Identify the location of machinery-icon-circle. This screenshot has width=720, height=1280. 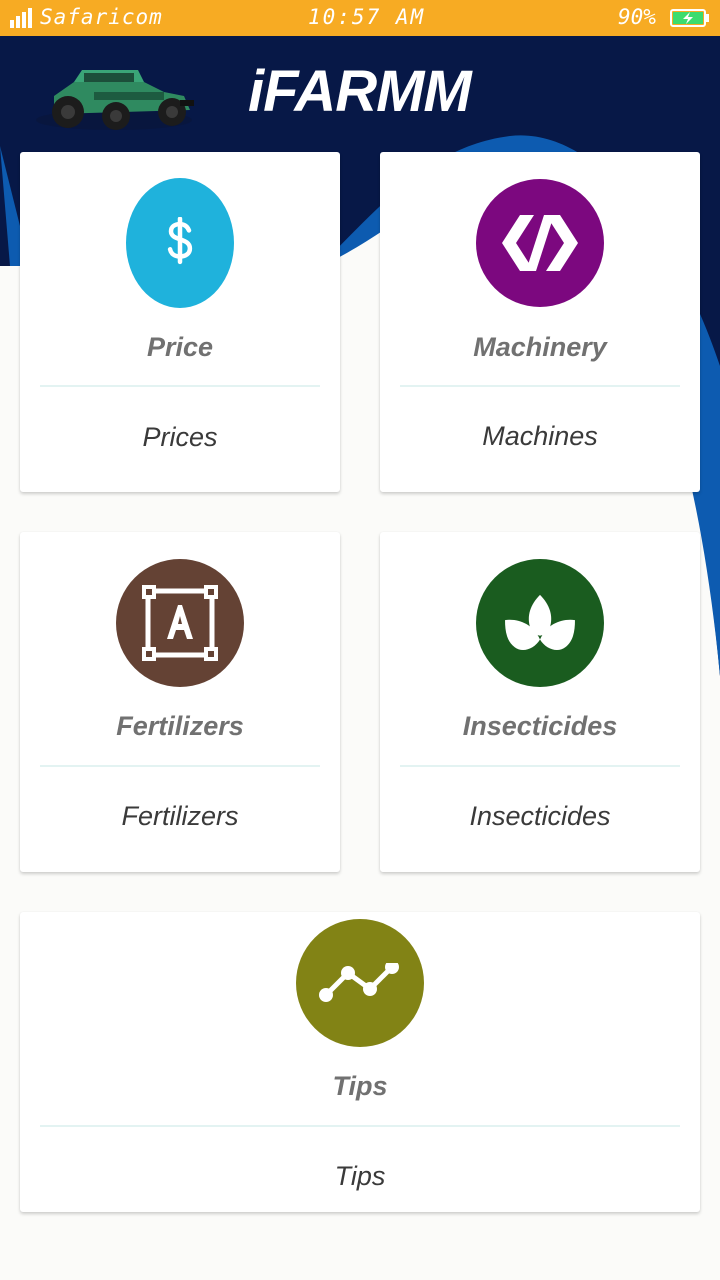
(540, 243).